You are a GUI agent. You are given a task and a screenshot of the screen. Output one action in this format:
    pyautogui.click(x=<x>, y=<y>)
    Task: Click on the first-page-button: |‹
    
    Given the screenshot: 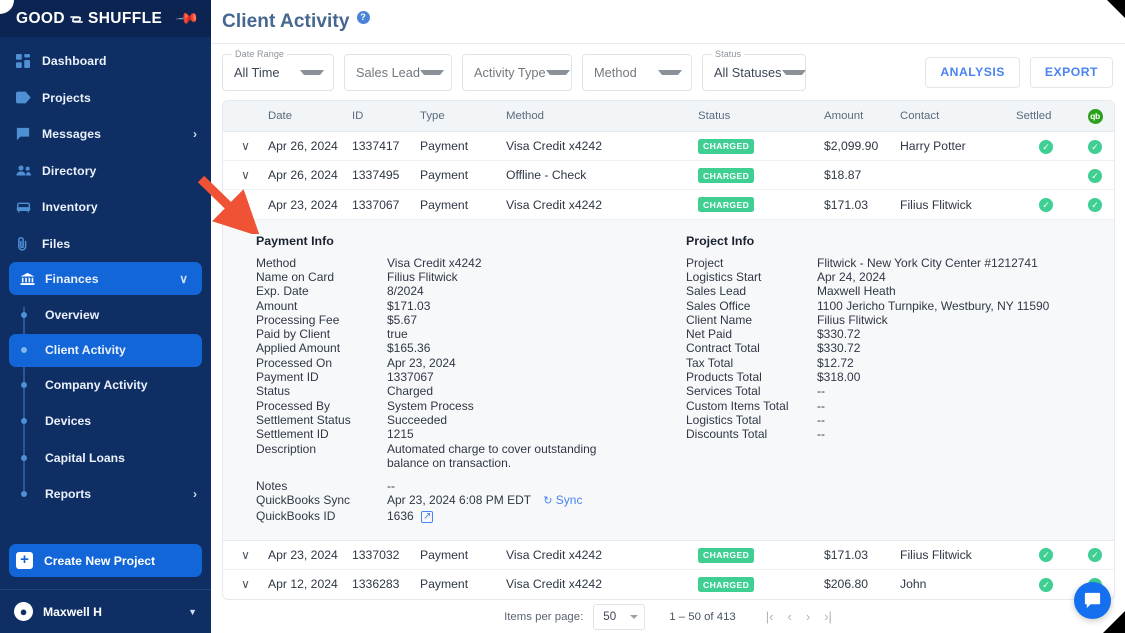 What is the action you would take?
    pyautogui.click(x=770, y=616)
    